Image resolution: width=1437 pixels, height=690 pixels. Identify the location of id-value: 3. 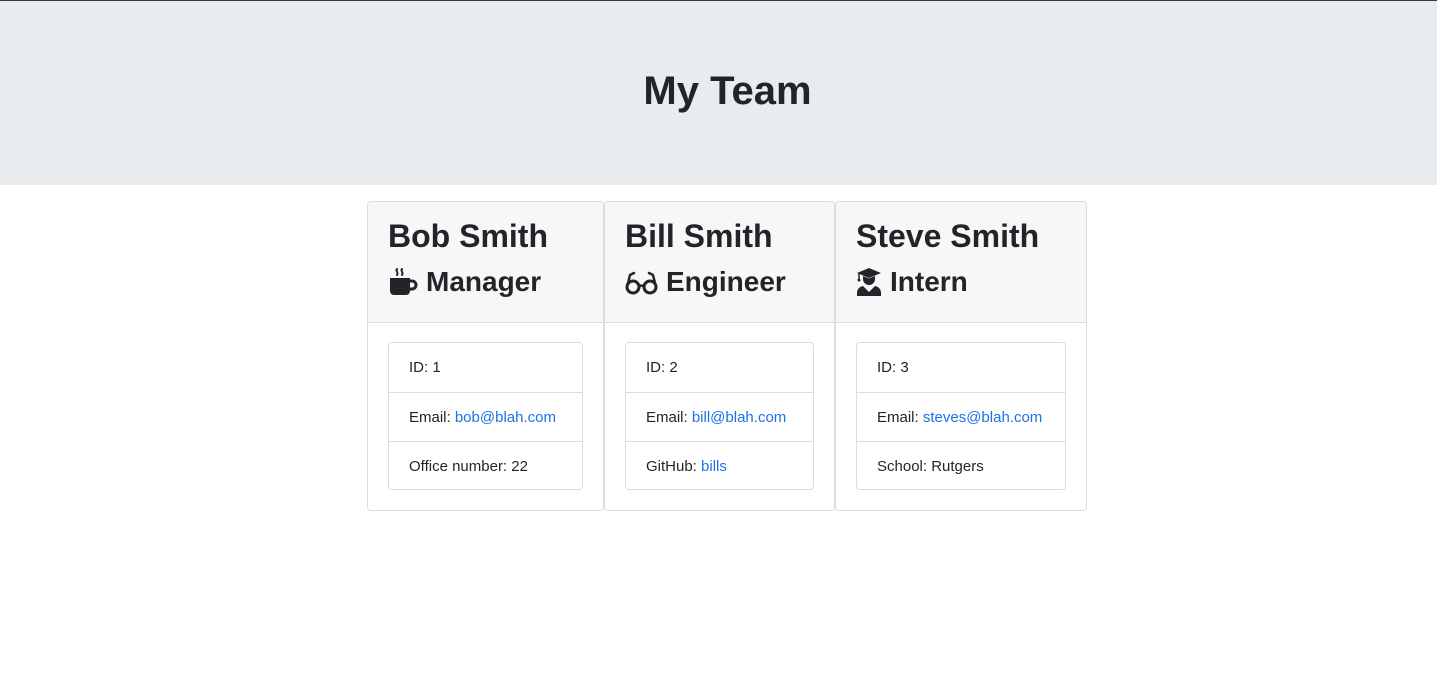
(904, 367).